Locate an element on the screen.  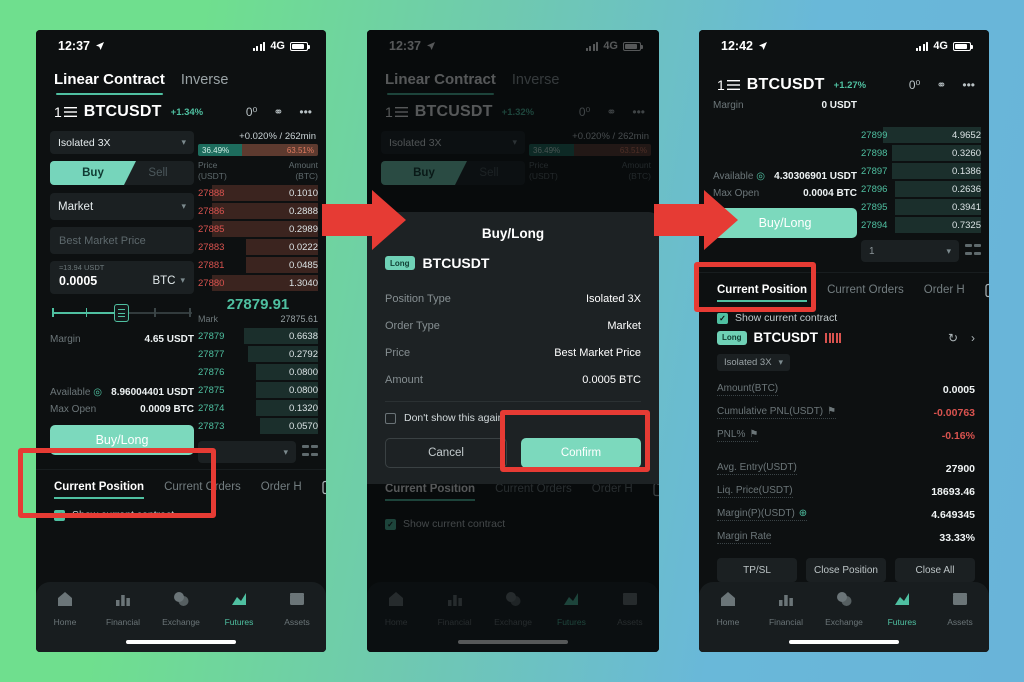
amount-slider is located at coordinates (122, 313).